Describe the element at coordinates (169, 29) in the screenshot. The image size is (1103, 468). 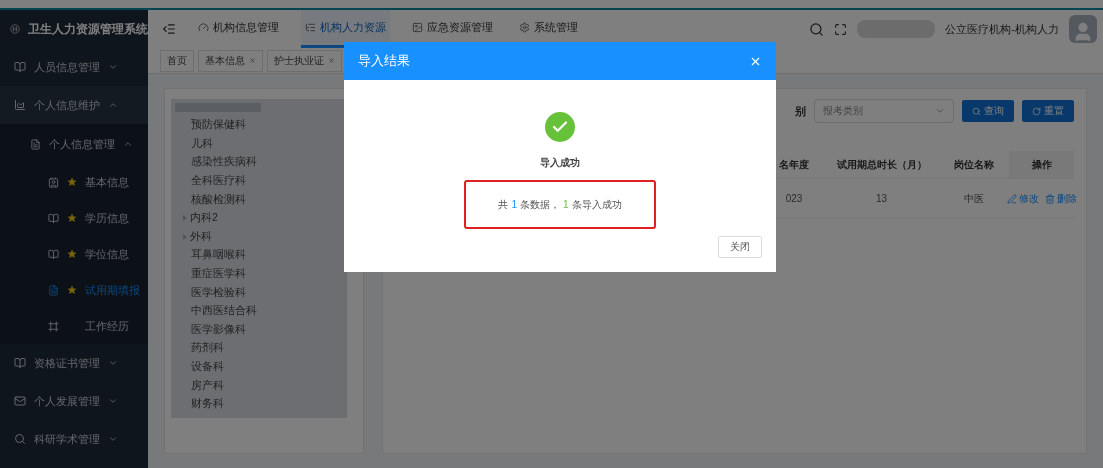
I see `menu-icon` at that location.